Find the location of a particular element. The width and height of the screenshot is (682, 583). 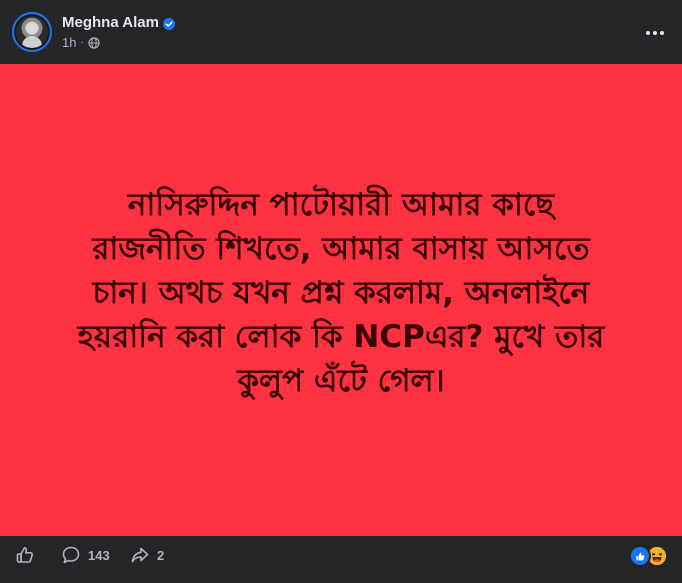

post-timestamp: 1h is located at coordinates (69, 42).